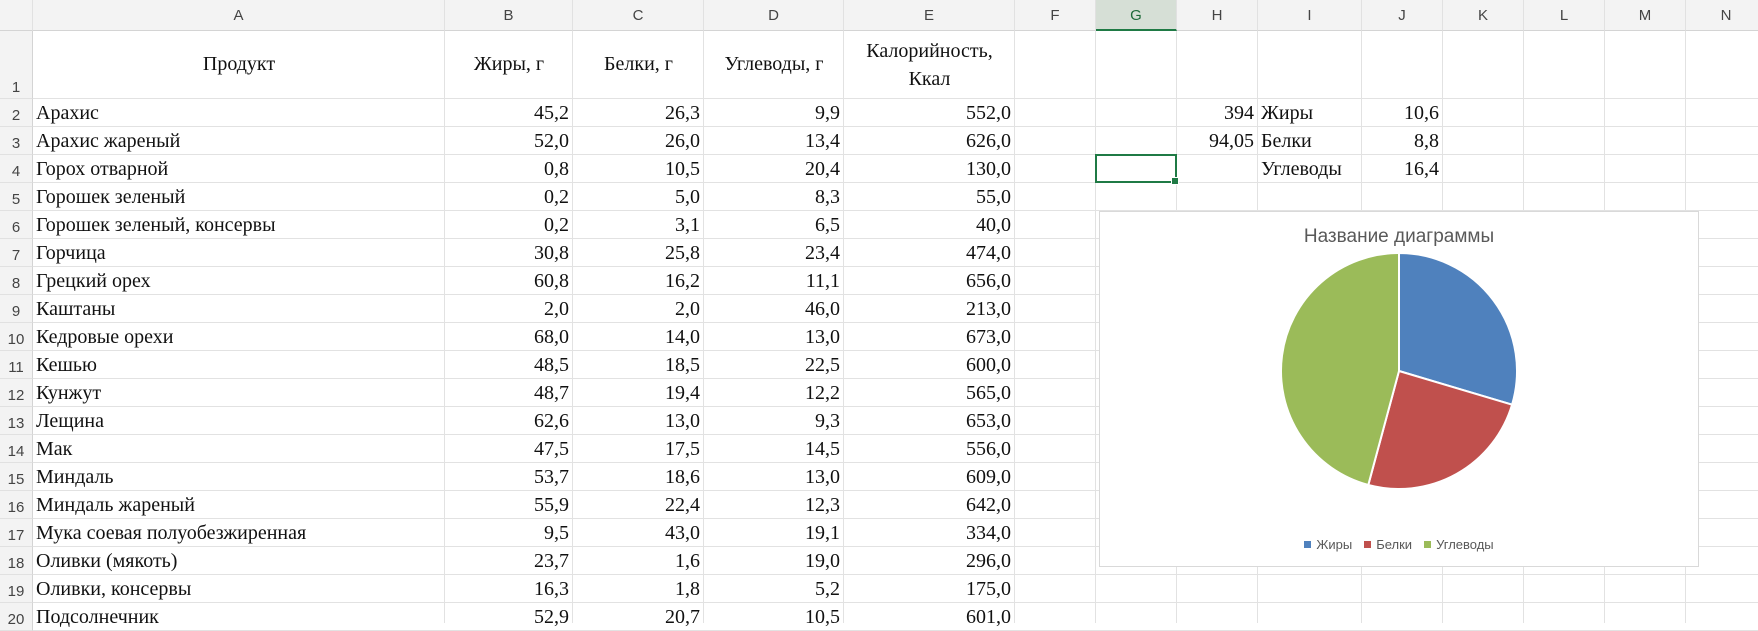  I want to click on cell-protein: 22,4, so click(638, 505).